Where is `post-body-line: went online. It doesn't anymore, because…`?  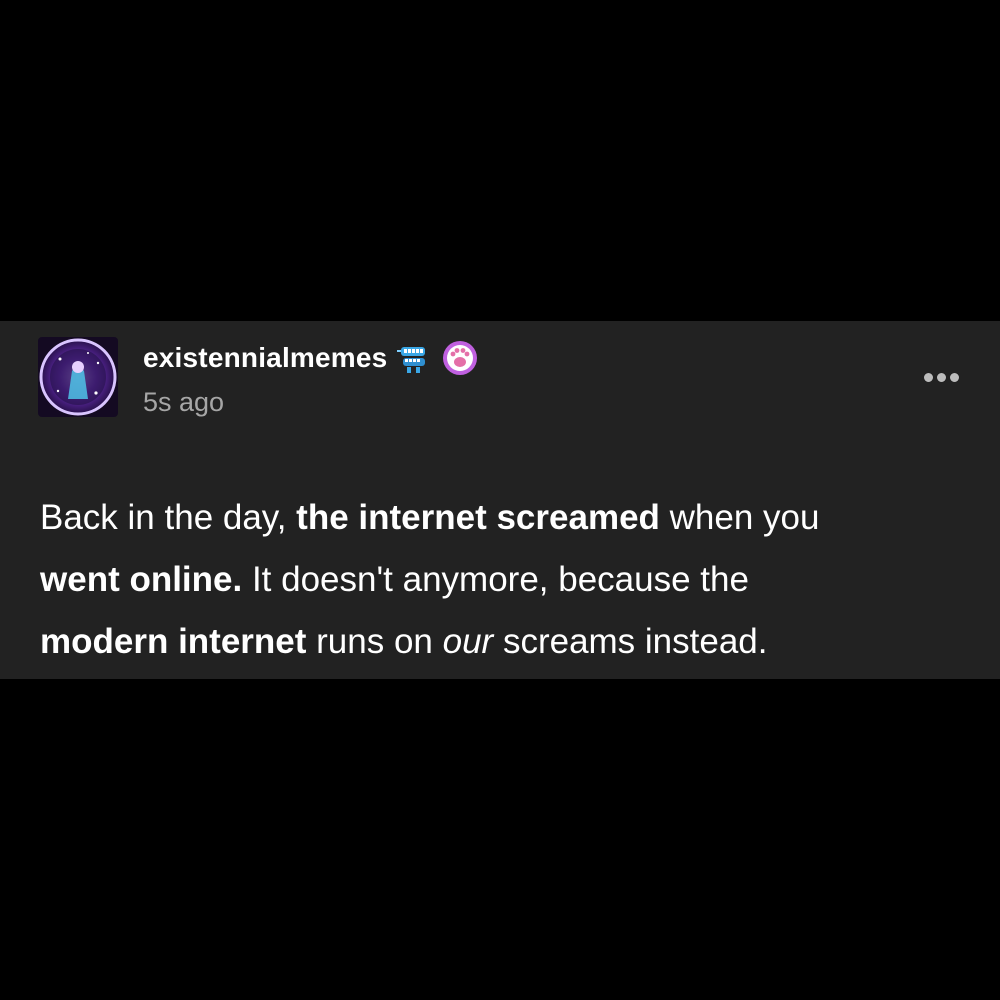
post-body-line: went online. It doesn't anymore, because… is located at coordinates (510, 580).